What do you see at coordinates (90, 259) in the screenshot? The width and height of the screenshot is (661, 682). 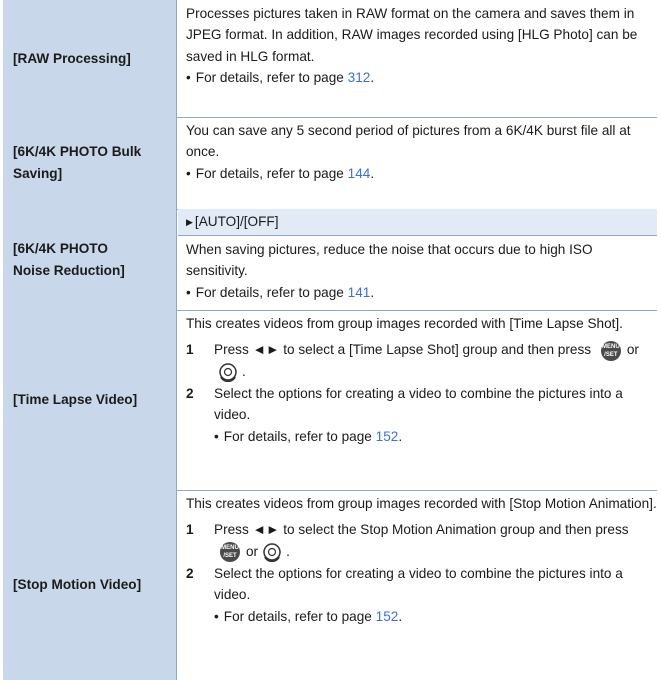 I see `row-label: [6K/4K PHOTO Noise Reduction]` at bounding box center [90, 259].